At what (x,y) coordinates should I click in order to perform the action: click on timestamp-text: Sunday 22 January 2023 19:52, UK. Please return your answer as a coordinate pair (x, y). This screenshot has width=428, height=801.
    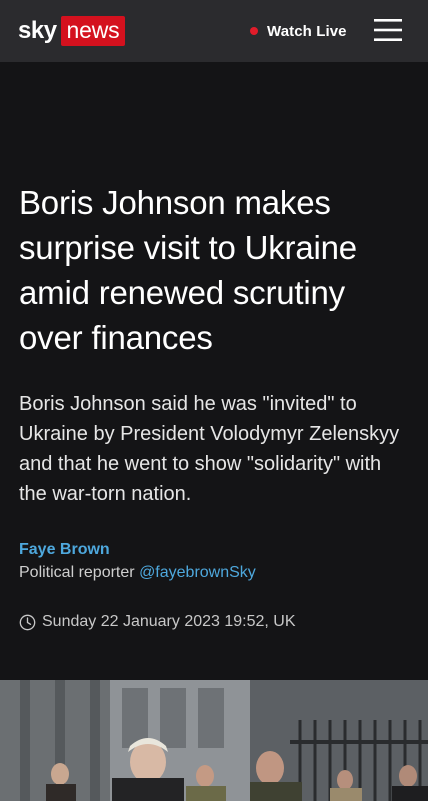
    Looking at the image, I should click on (169, 621).